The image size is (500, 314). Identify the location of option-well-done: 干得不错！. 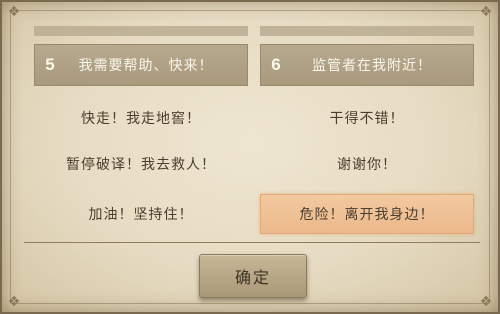
(367, 118).